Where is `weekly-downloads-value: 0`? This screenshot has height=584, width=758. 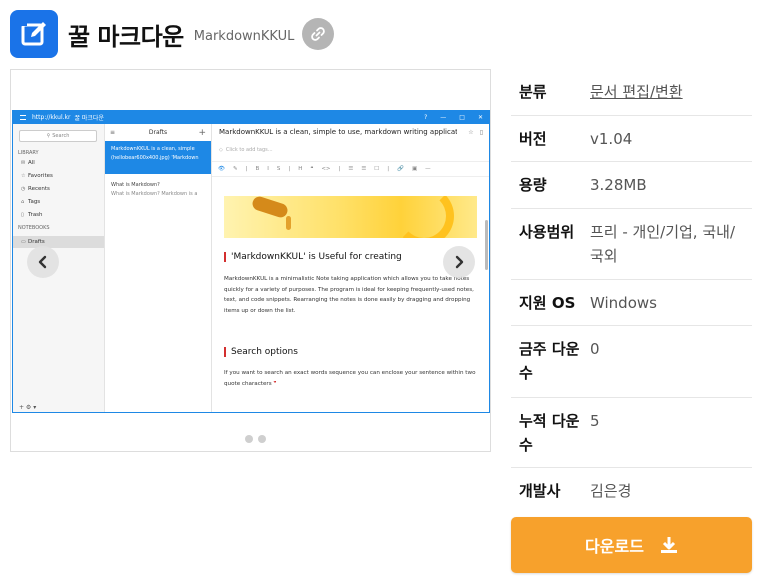 weekly-downloads-value: 0 is located at coordinates (595, 349).